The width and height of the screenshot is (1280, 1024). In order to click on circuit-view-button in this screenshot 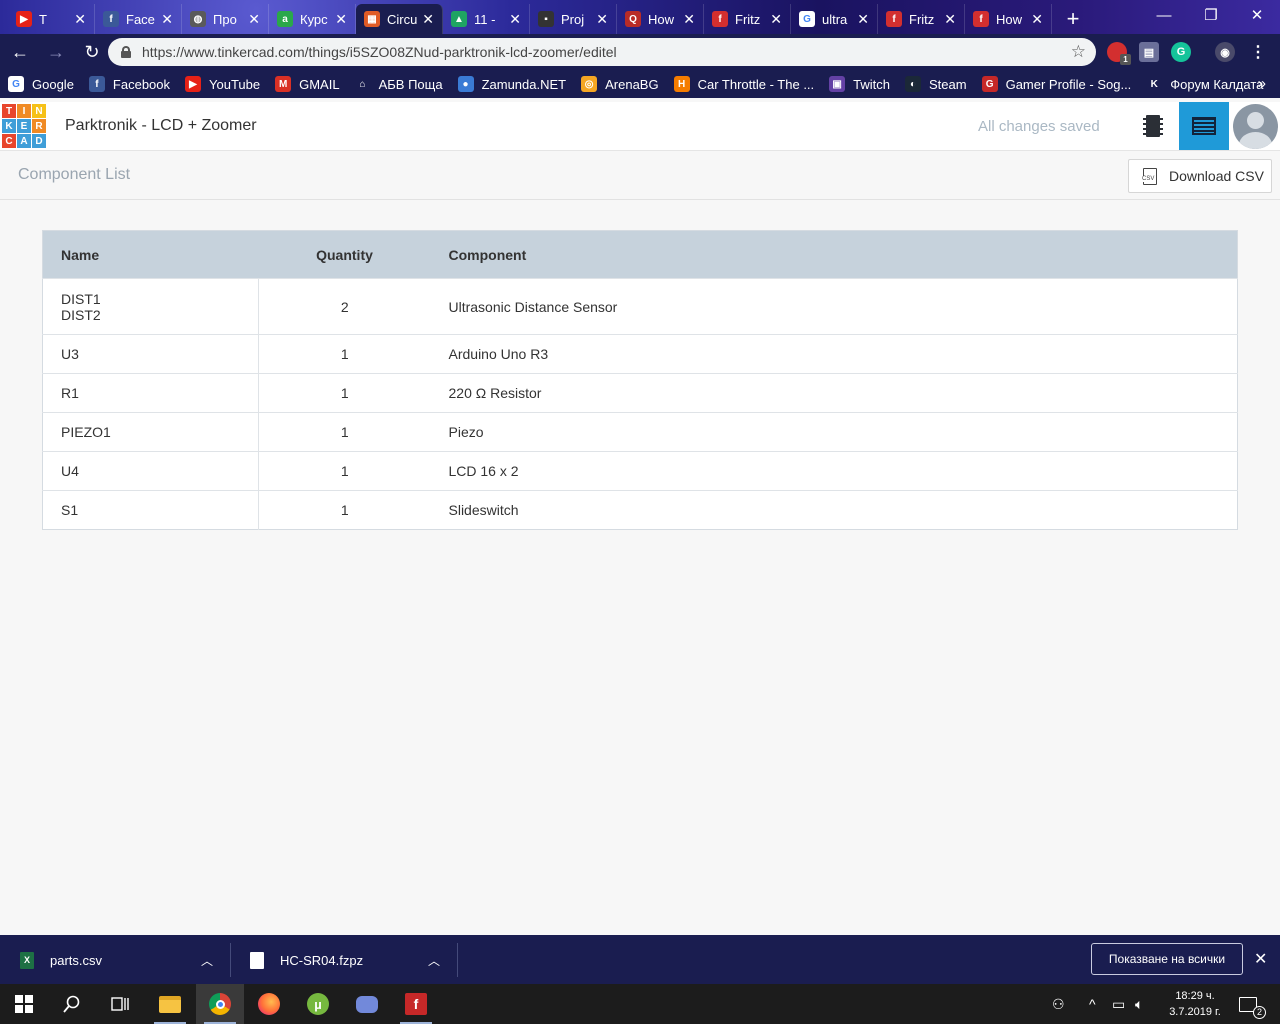, I will do `click(1153, 126)`.